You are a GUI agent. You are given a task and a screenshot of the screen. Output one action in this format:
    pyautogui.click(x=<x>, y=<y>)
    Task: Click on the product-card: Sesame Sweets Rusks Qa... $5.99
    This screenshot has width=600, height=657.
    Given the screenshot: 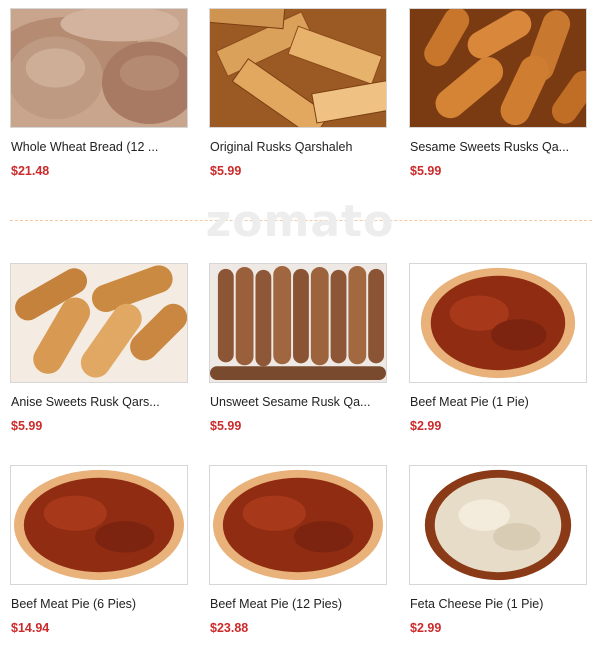 What is the action you would take?
    pyautogui.click(x=494, y=95)
    